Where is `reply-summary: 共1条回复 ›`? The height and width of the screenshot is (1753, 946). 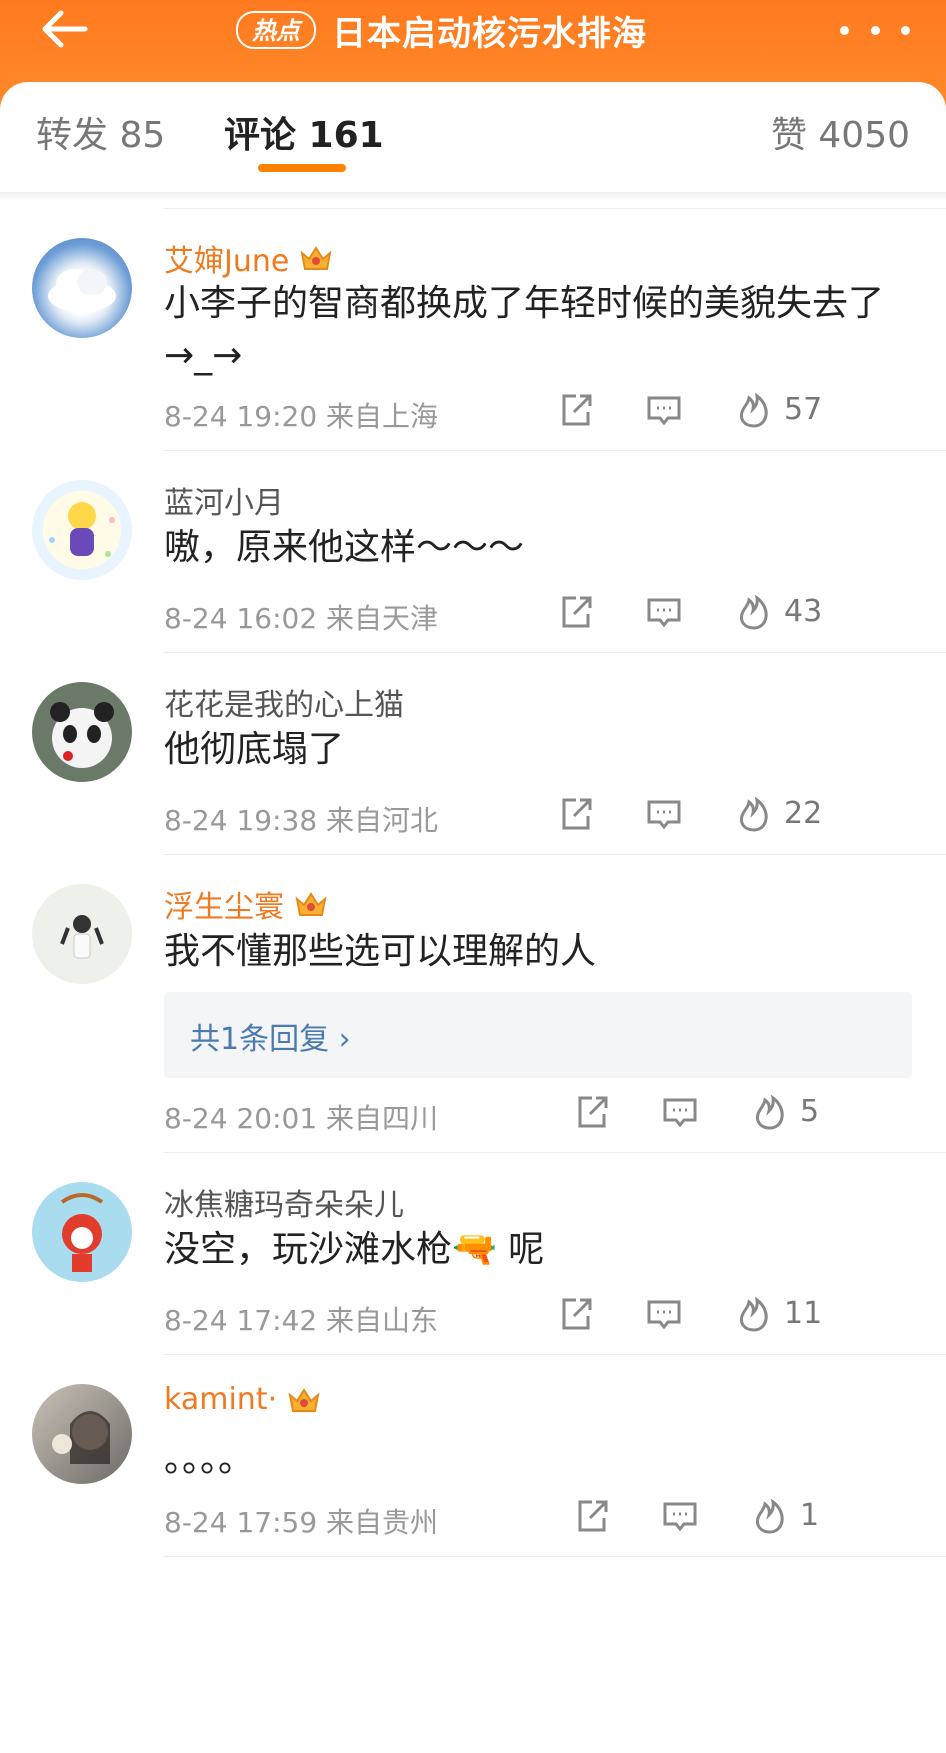
reply-summary: 共1条回复 › is located at coordinates (538, 1035).